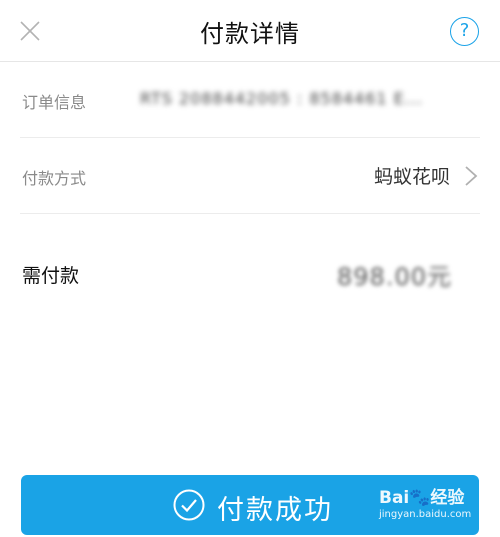 This screenshot has width=500, height=537. Describe the element at coordinates (464, 31) in the screenshot. I see `help-icon: ?` at that location.